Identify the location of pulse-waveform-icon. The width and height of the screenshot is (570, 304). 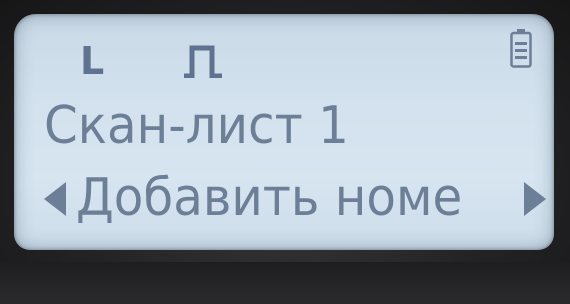
(203, 61).